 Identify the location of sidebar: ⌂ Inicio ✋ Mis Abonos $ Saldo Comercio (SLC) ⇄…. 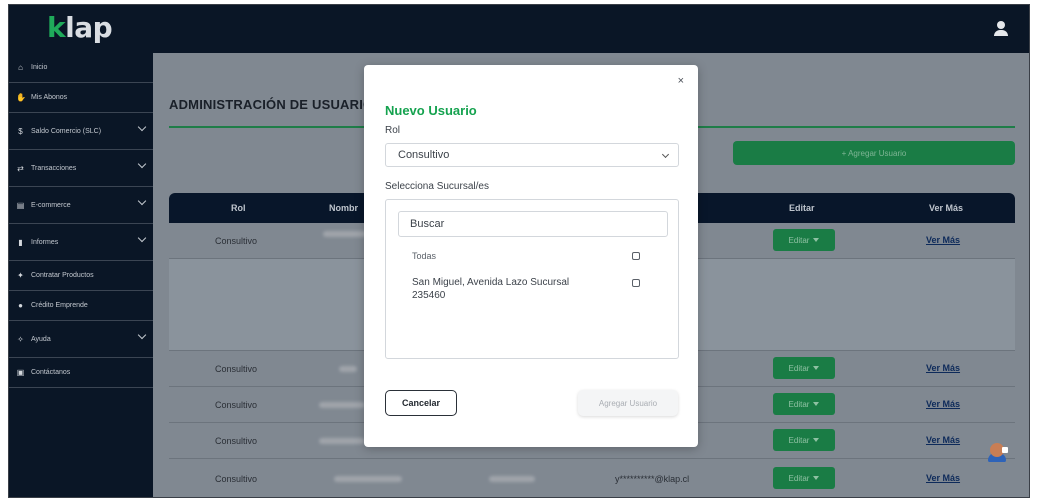
(81, 275).